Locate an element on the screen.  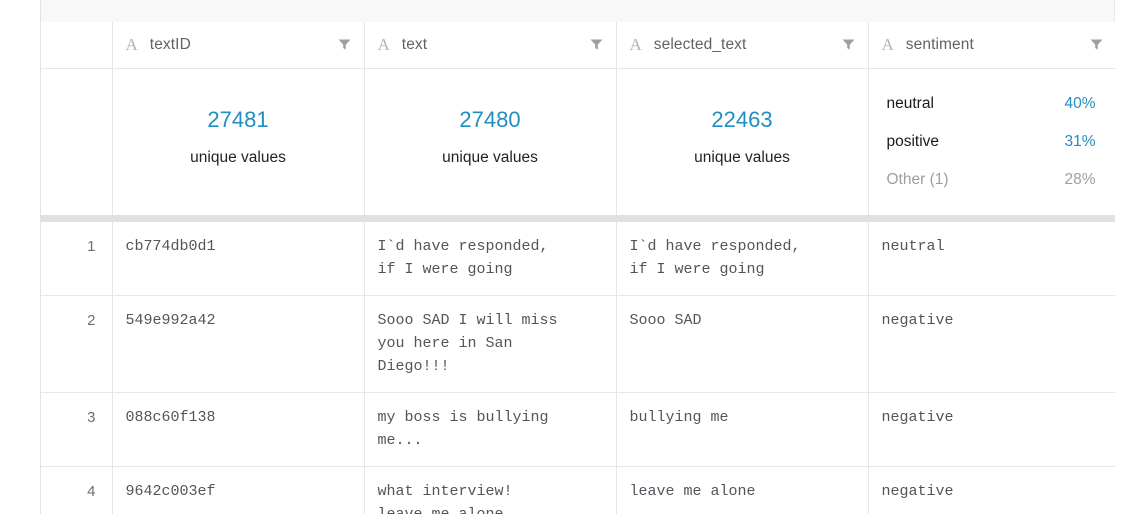
toolbar-strip is located at coordinates (577, 11).